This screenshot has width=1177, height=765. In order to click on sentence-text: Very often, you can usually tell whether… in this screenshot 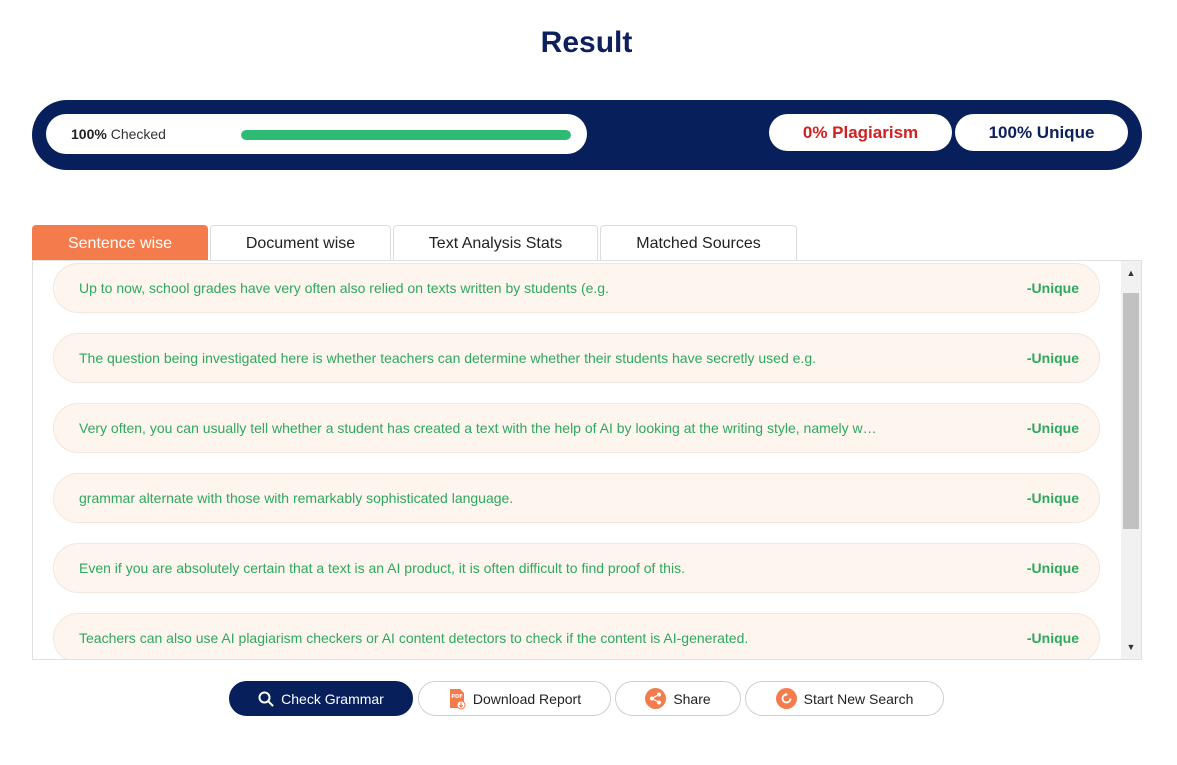, I will do `click(478, 428)`.